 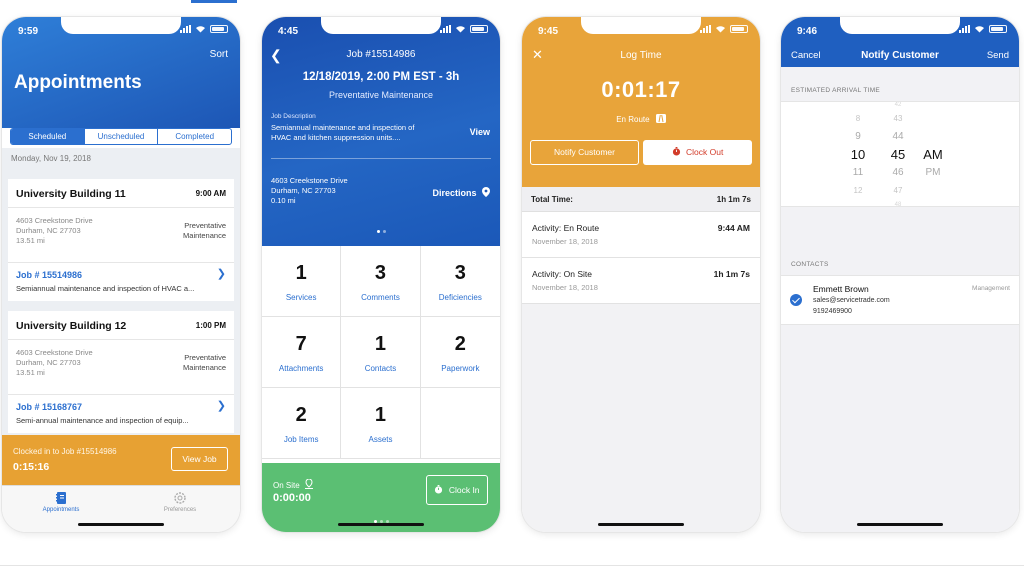 I want to click on job-link: Job # 15168767, so click(x=49, y=407).